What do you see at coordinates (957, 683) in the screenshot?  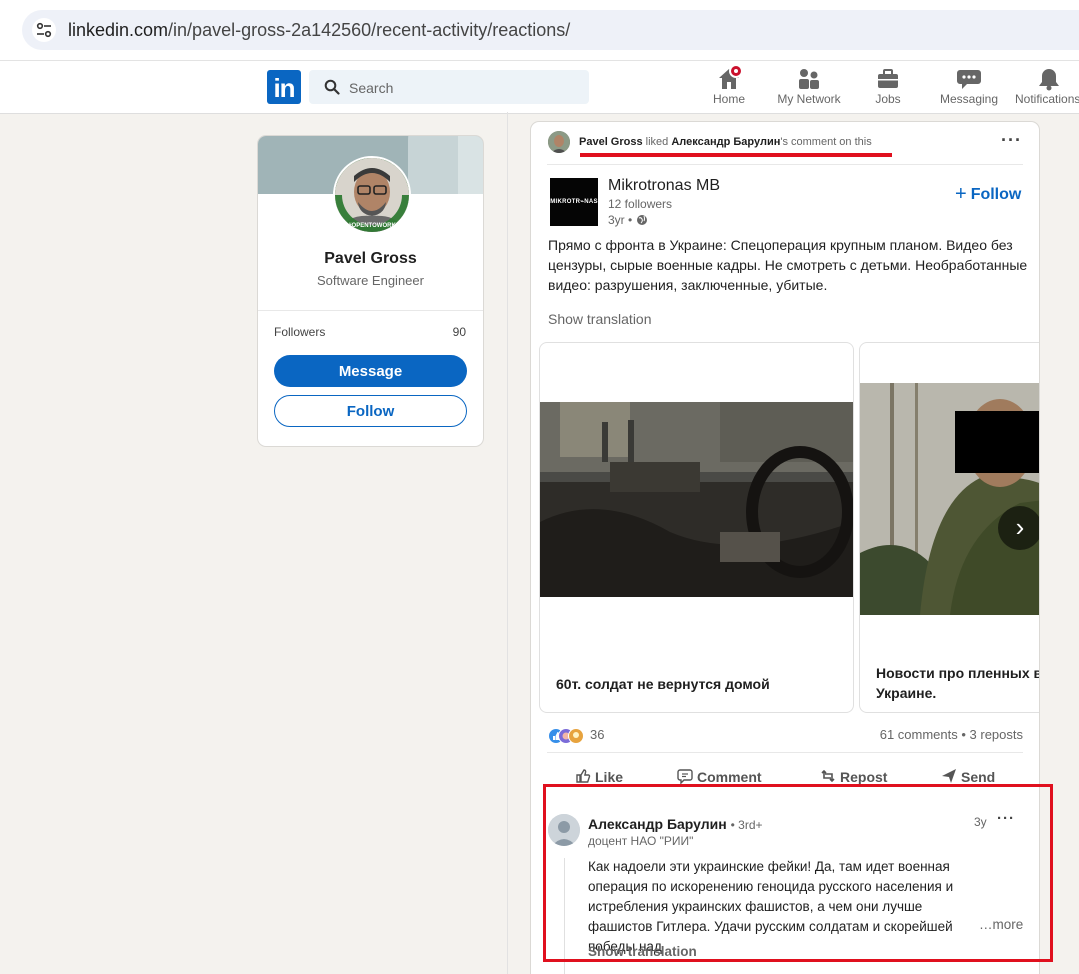 I see `carousel-caption: Новости про пленных во Украине.` at bounding box center [957, 683].